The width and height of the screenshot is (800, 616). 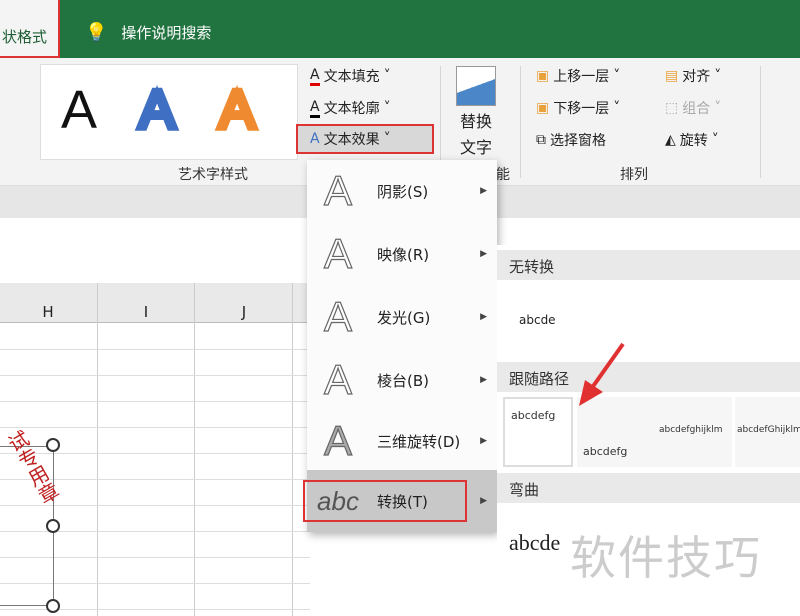 What do you see at coordinates (237, 110) in the screenshot?
I see `wordart-orange: A` at bounding box center [237, 110].